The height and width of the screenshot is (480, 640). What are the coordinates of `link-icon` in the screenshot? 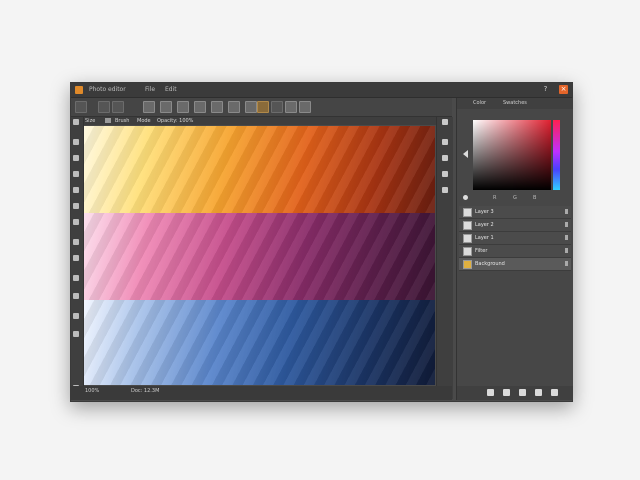 It's located at (490, 392).